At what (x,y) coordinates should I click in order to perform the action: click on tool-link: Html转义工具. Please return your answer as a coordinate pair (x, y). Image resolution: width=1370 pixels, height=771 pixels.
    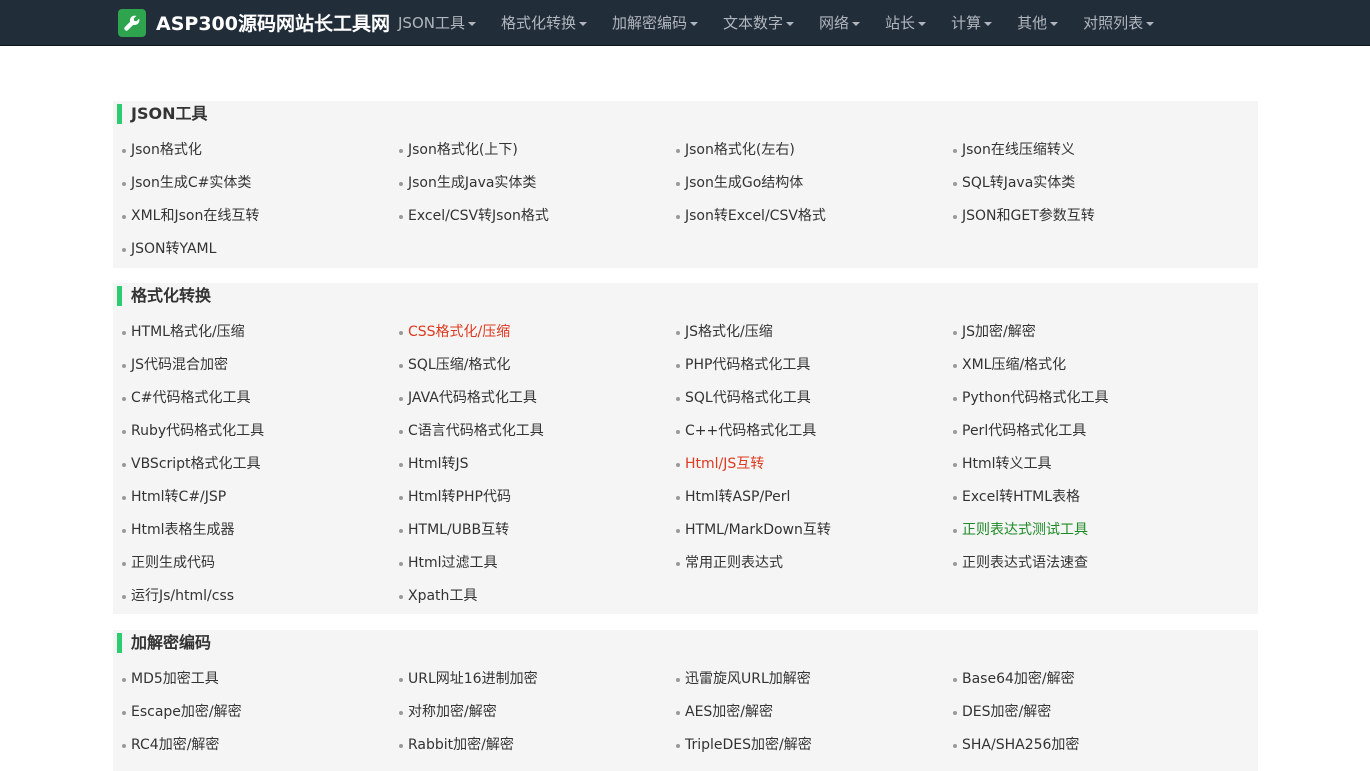
    Looking at the image, I should click on (1082, 464).